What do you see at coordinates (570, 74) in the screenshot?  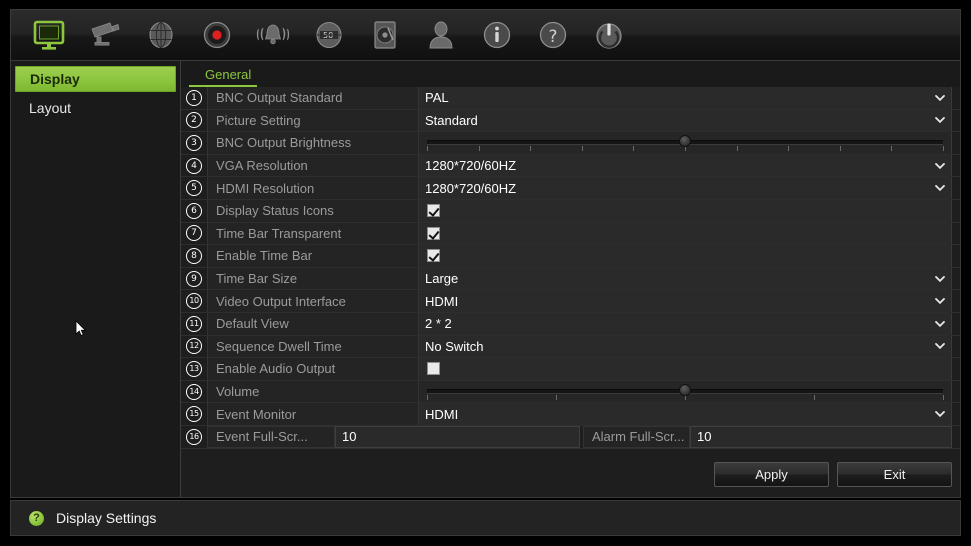 I see `tab-strip: General` at bounding box center [570, 74].